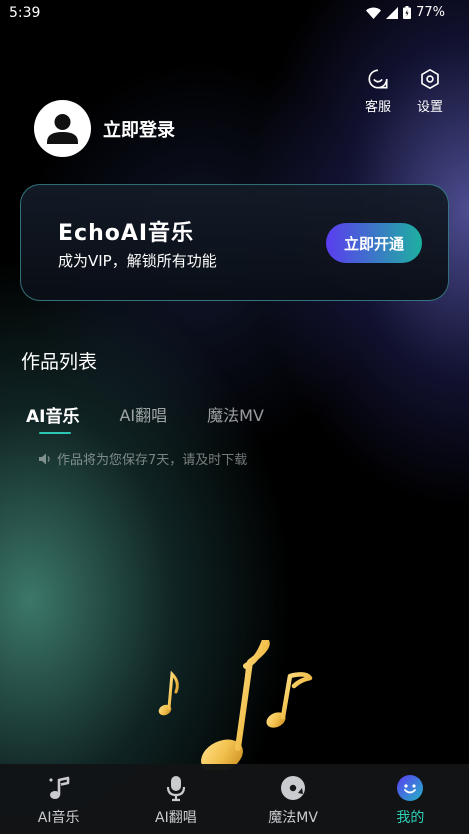 This screenshot has height=834, width=469. I want to click on user-silhouette-icon, so click(62, 129).